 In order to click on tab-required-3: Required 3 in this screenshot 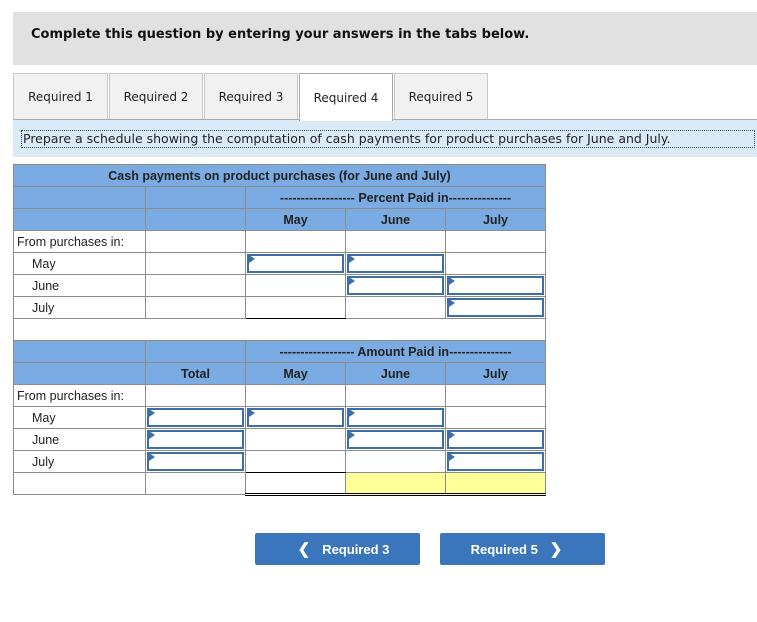, I will do `click(251, 96)`.